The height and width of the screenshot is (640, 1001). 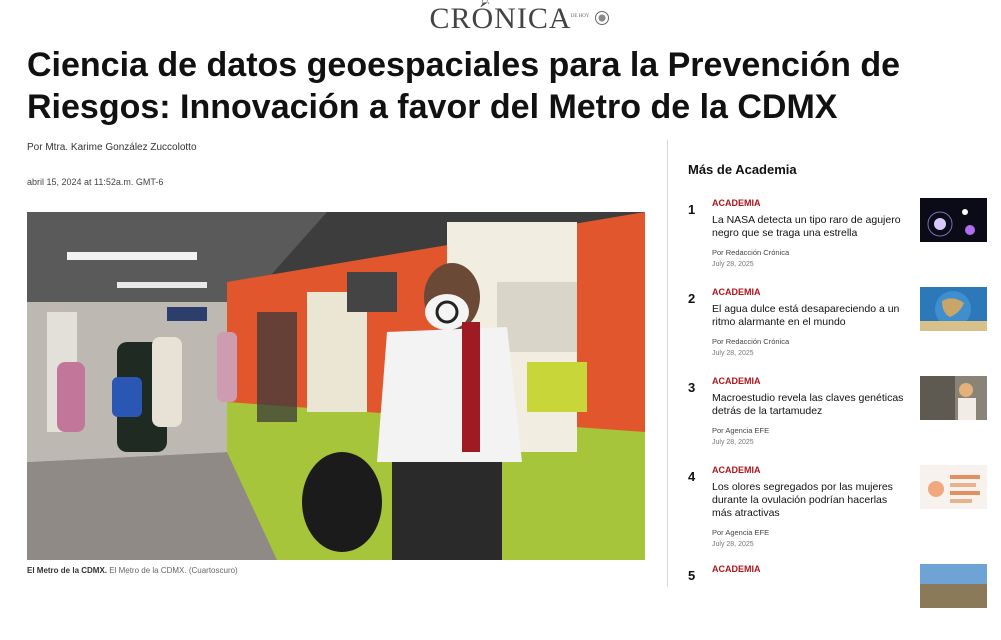 I want to click on column-divider, so click(x=667, y=363).